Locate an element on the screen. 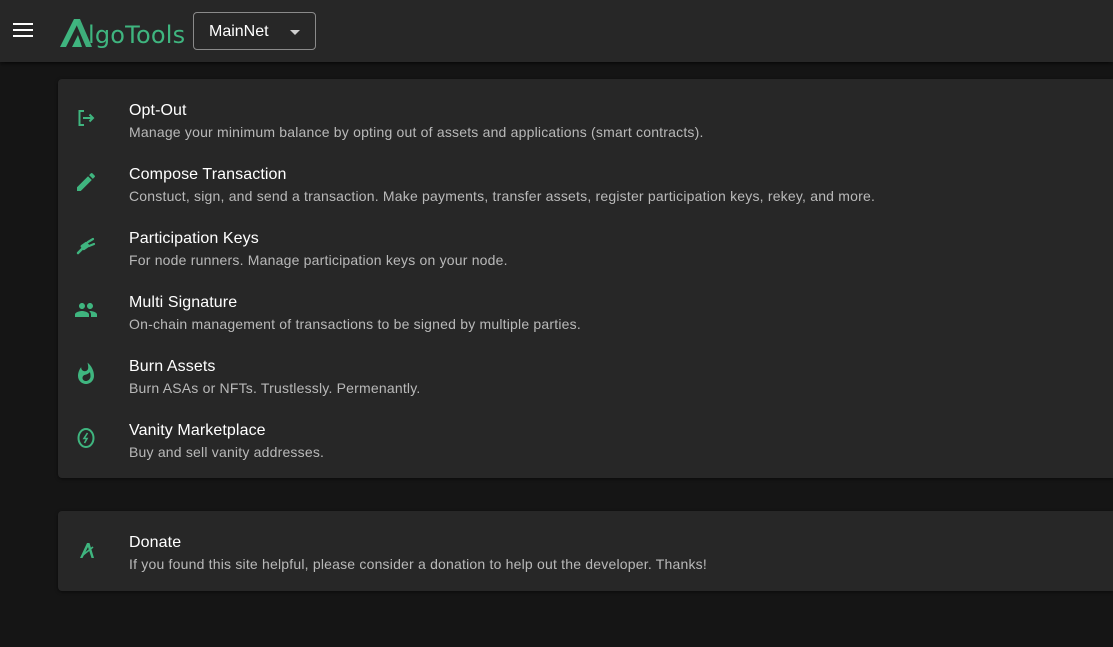  list-item-title: Burn Assets is located at coordinates (172, 366).